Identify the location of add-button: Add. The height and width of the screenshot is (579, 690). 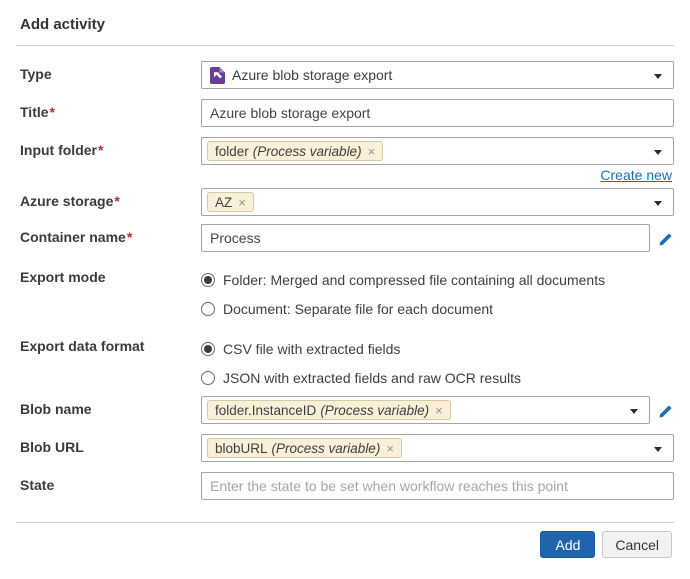
(568, 544).